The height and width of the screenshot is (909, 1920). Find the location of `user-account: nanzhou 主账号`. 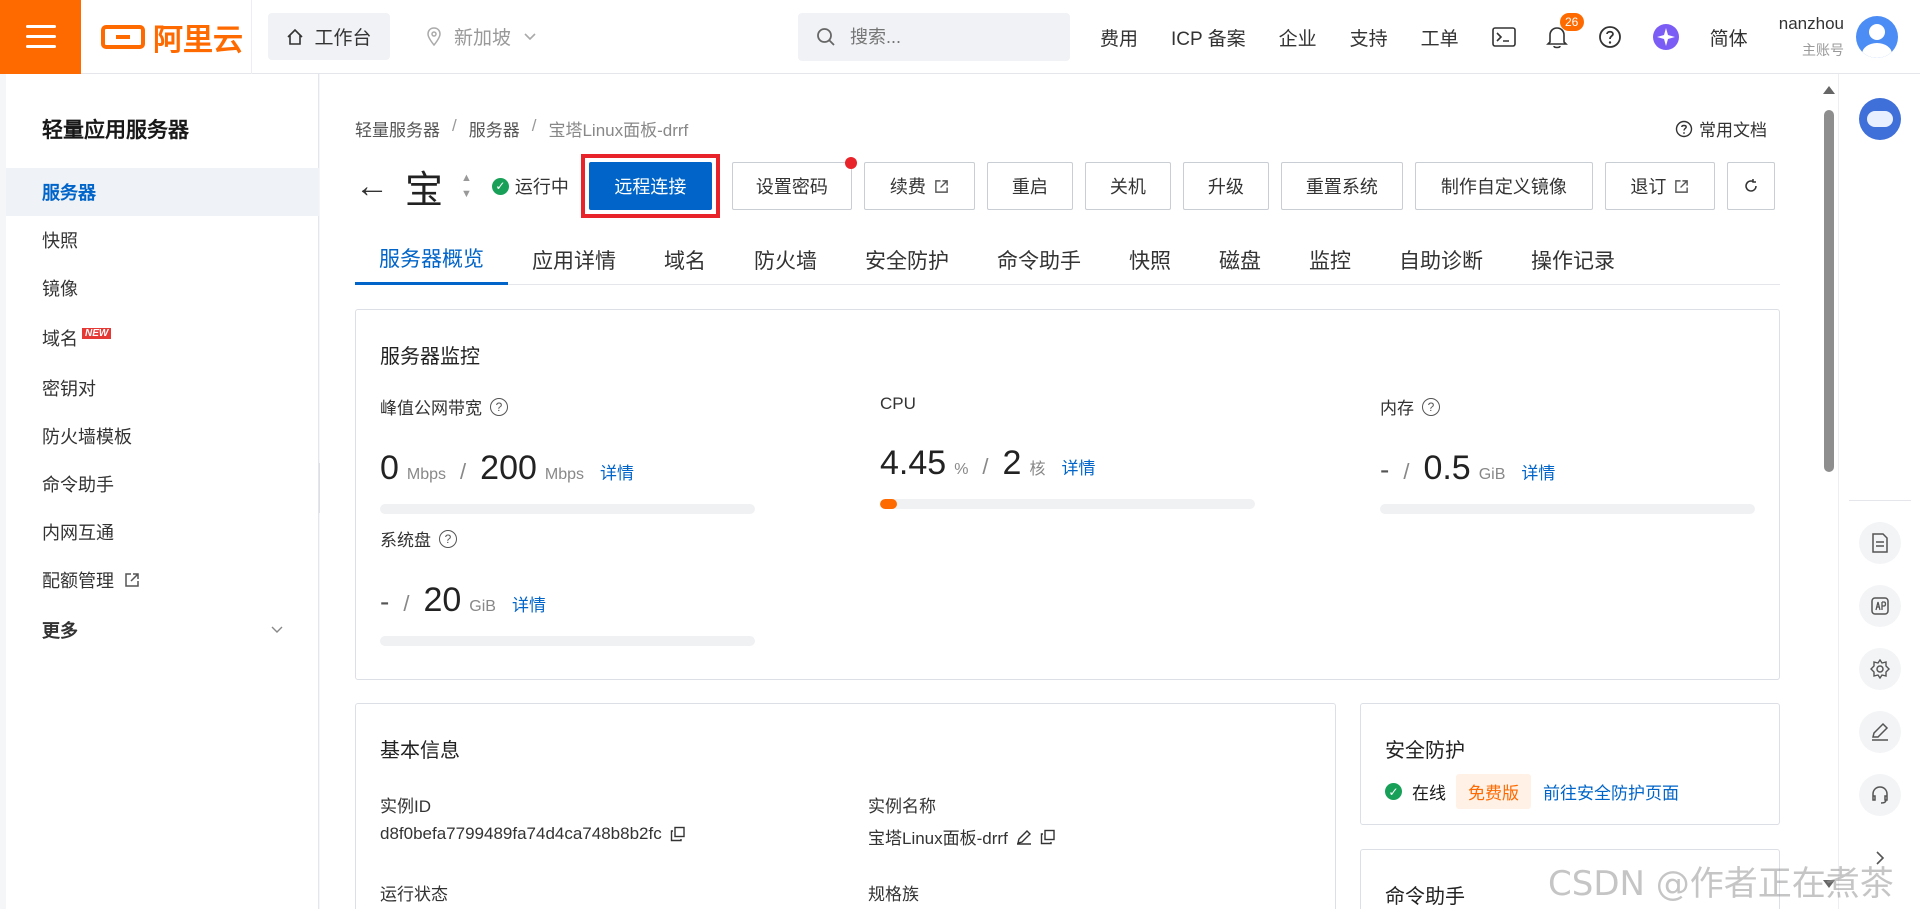

user-account: nanzhou 主账号 is located at coordinates (1807, 37).